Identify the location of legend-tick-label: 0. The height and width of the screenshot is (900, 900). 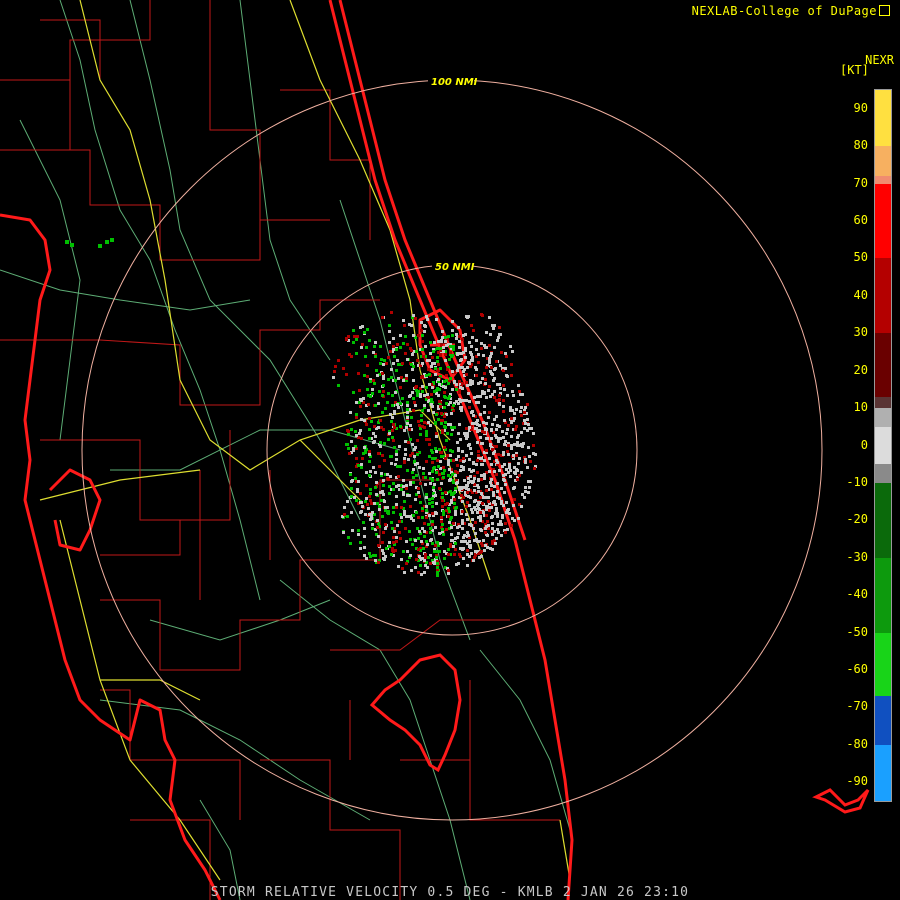
(864, 444).